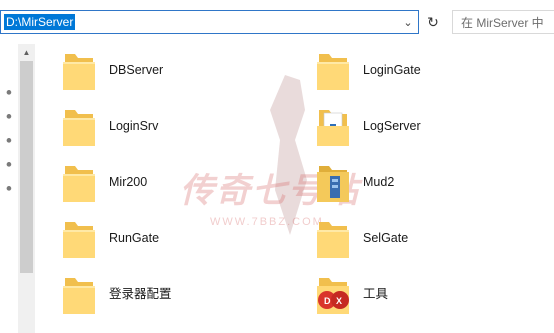  I want to click on file-item-selgate: SelGate, so click(426, 240).